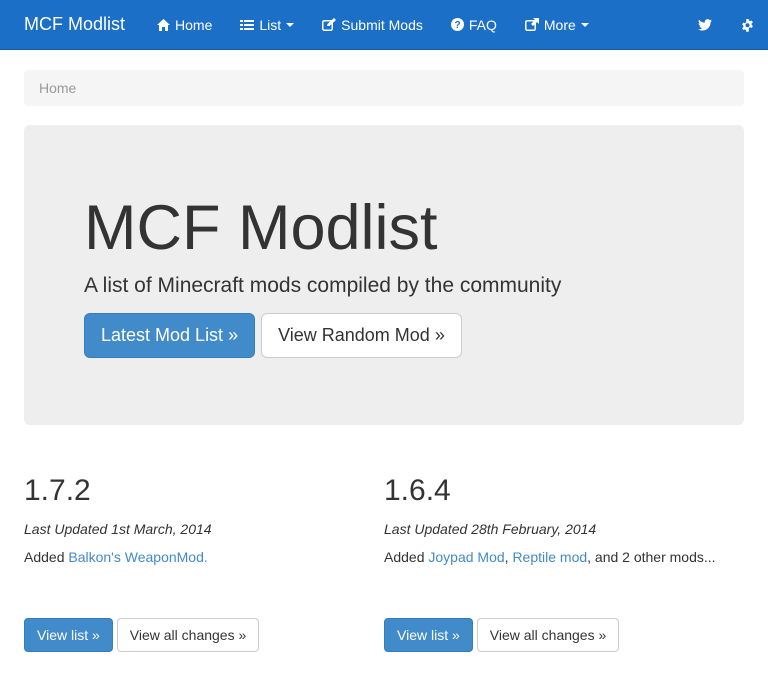 This screenshot has width=768, height=675. What do you see at coordinates (531, 24) in the screenshot?
I see `external-link-icon` at bounding box center [531, 24].